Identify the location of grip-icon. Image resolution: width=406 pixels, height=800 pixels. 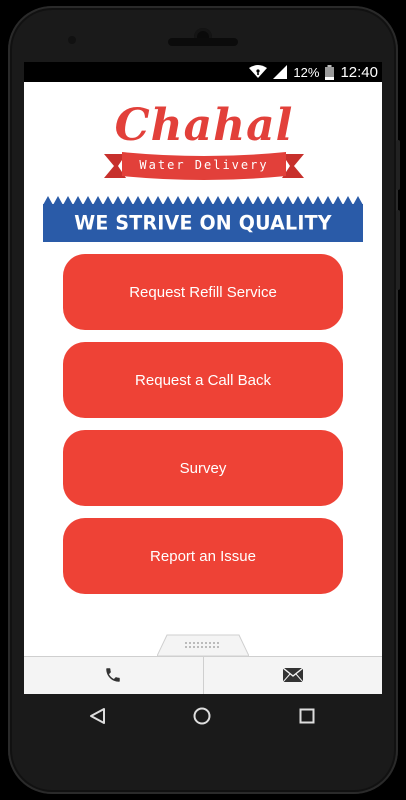
(203, 647).